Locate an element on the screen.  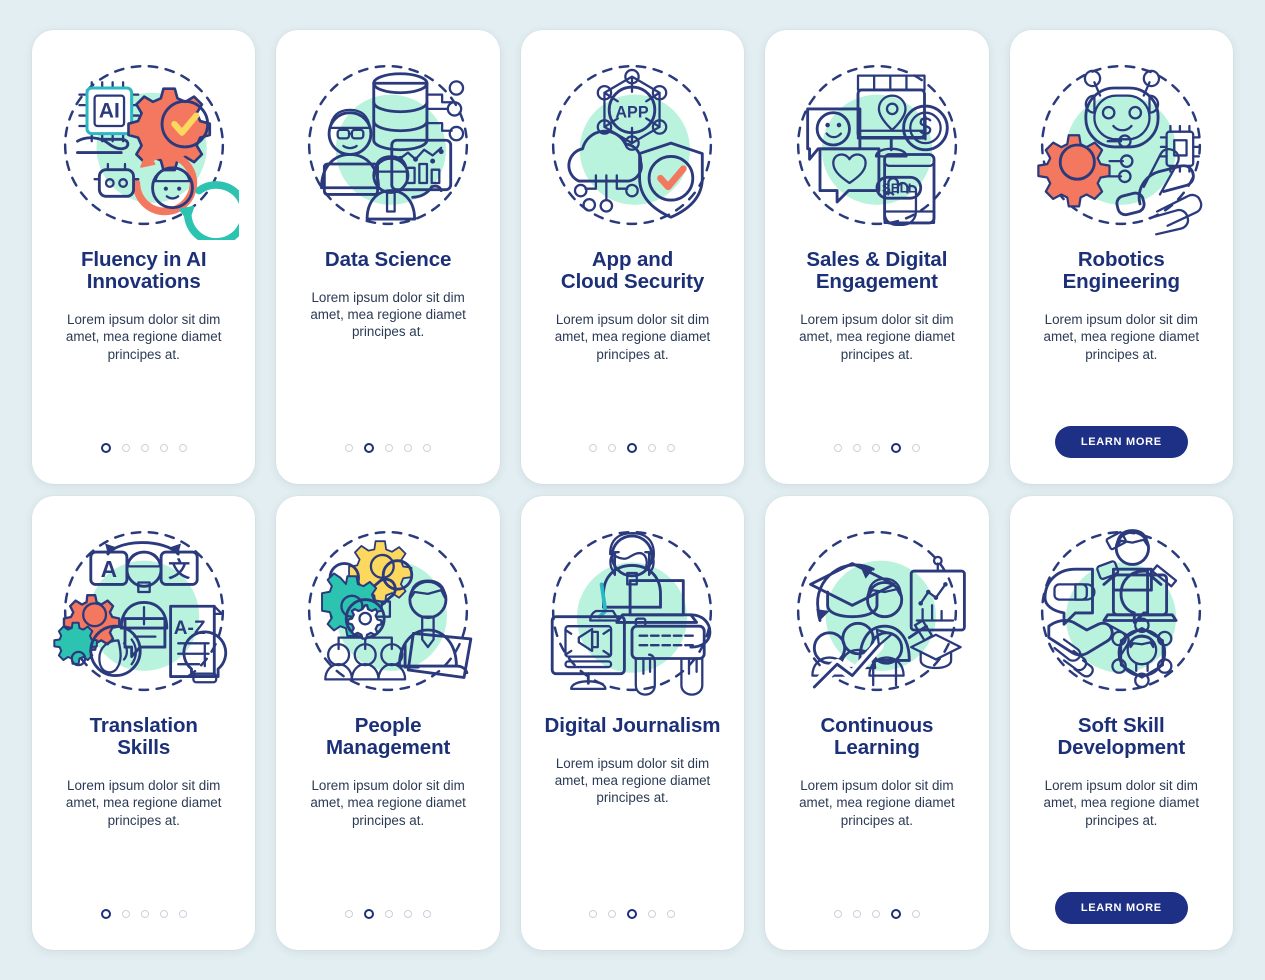
card-title: Continuous Learning is located at coordinates (876, 735).